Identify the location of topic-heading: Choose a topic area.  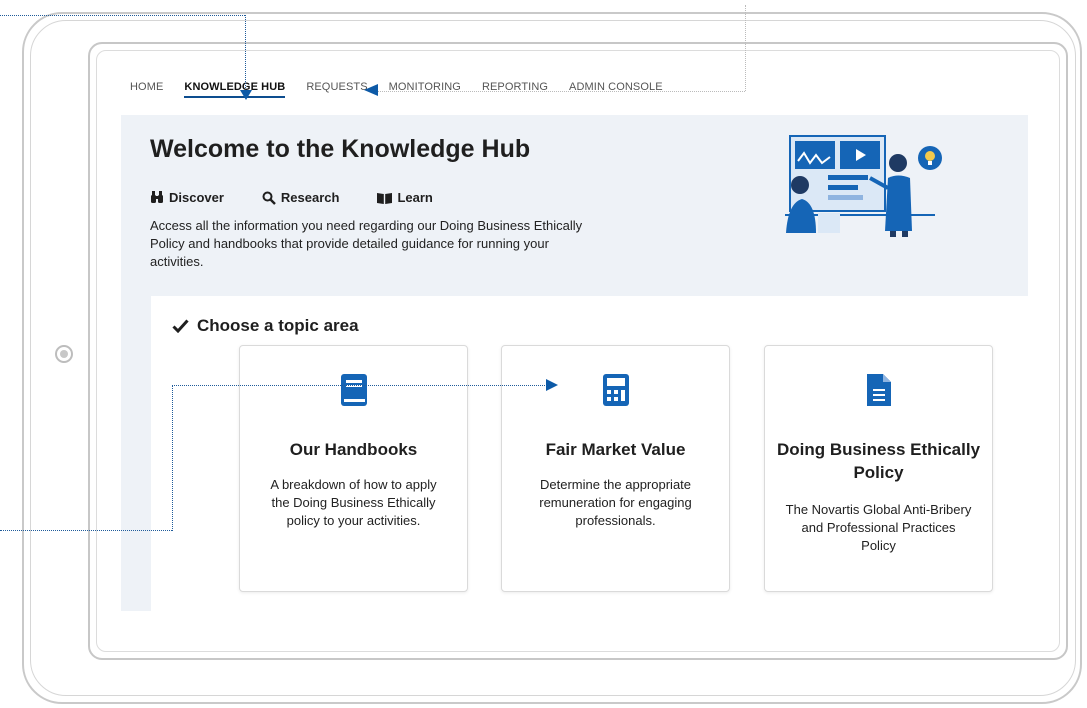
(265, 326).